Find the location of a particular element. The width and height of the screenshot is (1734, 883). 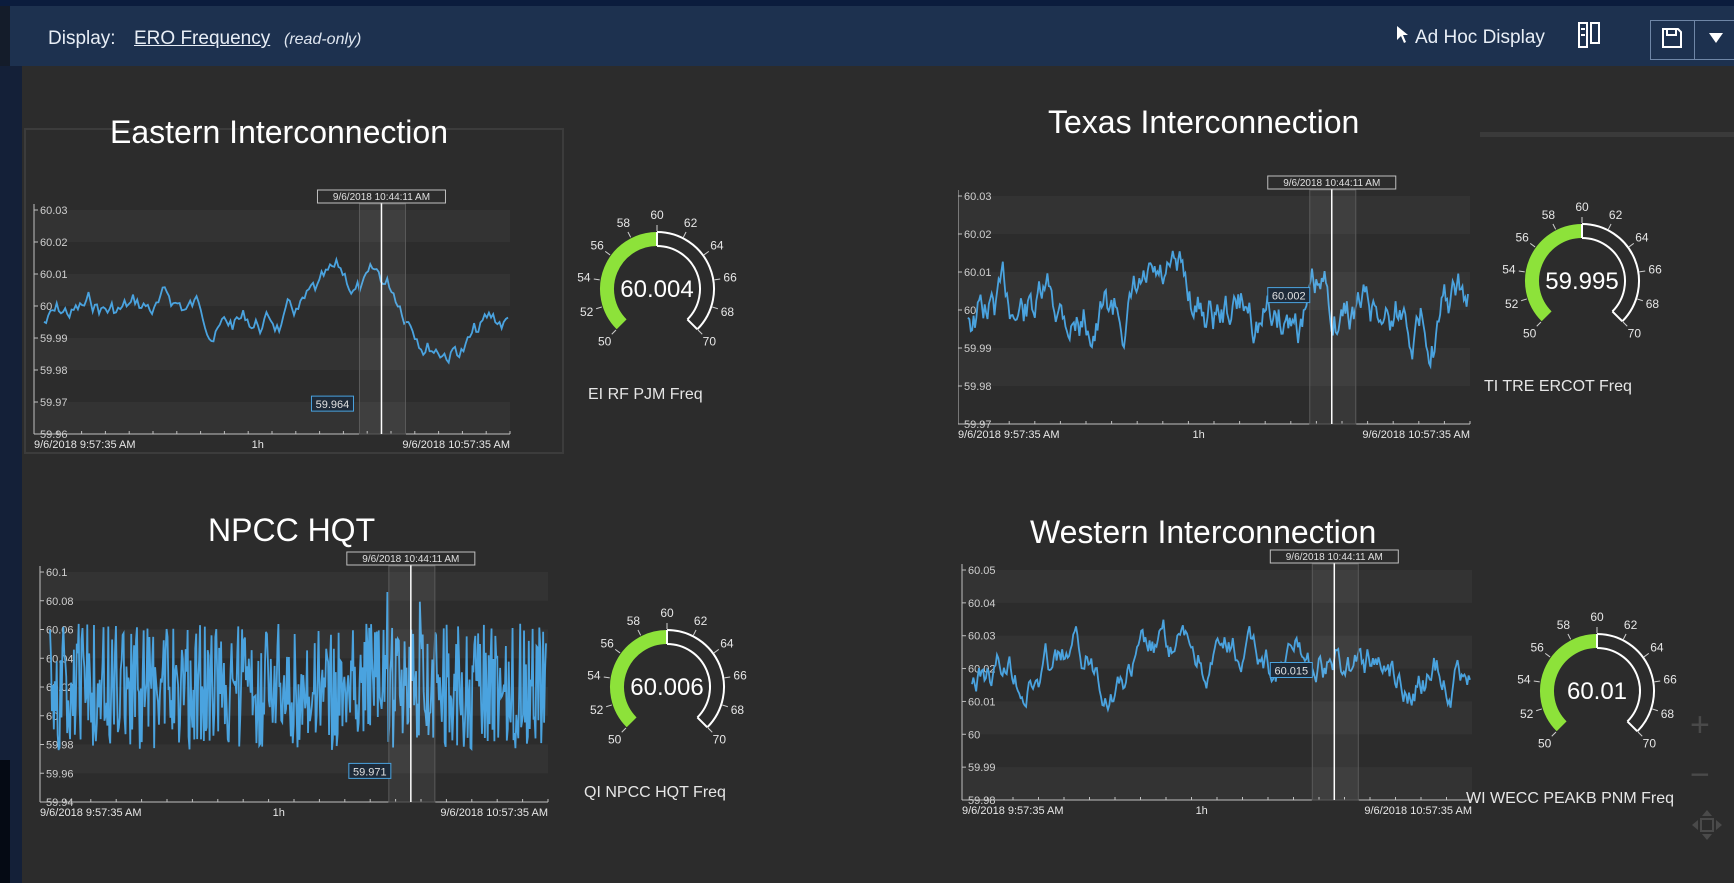

gauge-tick-label: 68 is located at coordinates (738, 710).